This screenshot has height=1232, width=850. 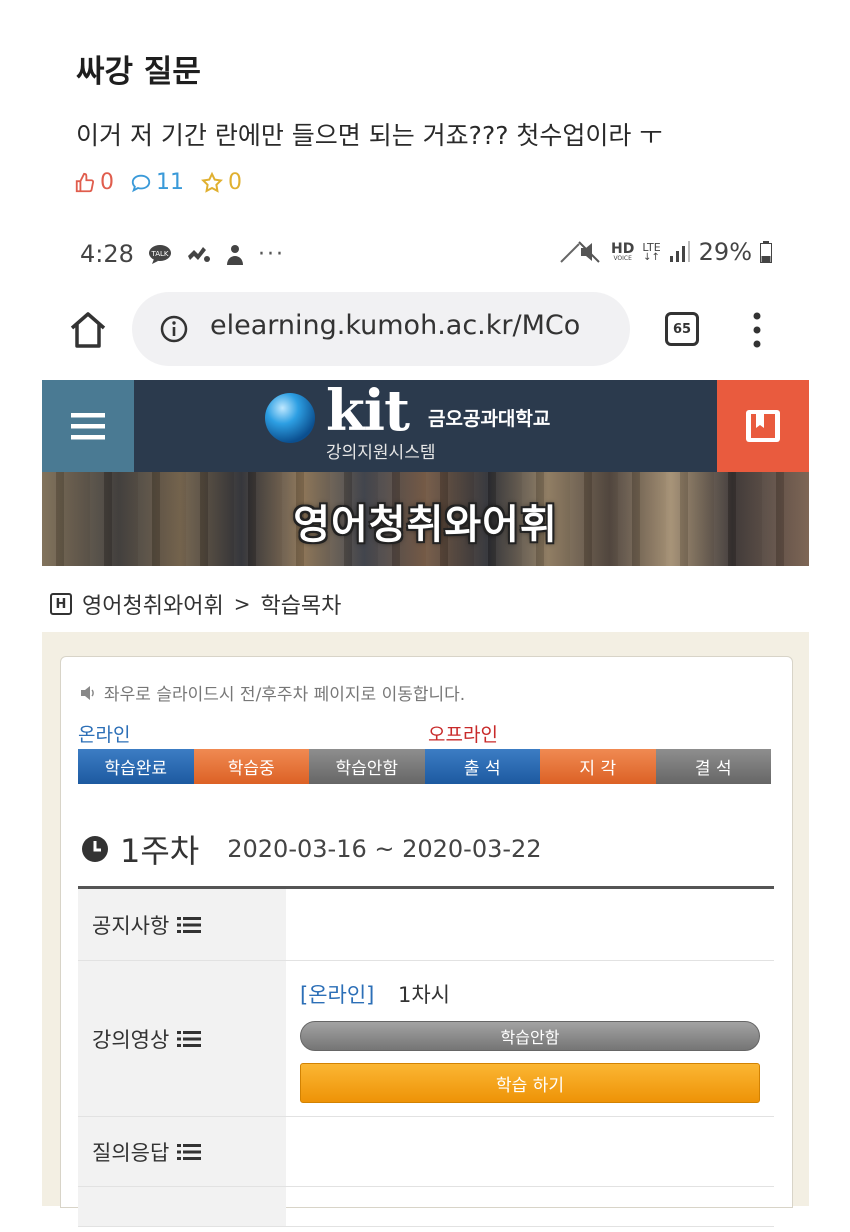 I want to click on lecture-video-label: 강의영상, so click(x=131, y=1039).